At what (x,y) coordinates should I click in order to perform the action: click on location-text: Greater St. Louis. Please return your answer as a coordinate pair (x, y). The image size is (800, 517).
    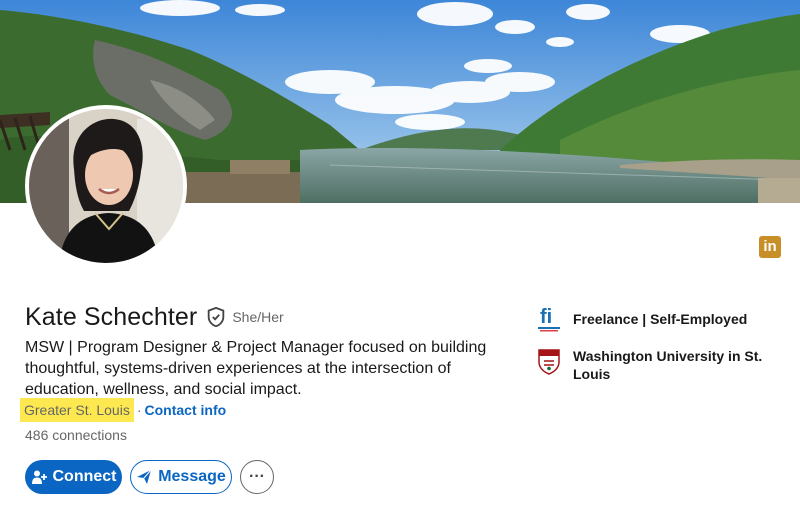
    Looking at the image, I should click on (77, 410).